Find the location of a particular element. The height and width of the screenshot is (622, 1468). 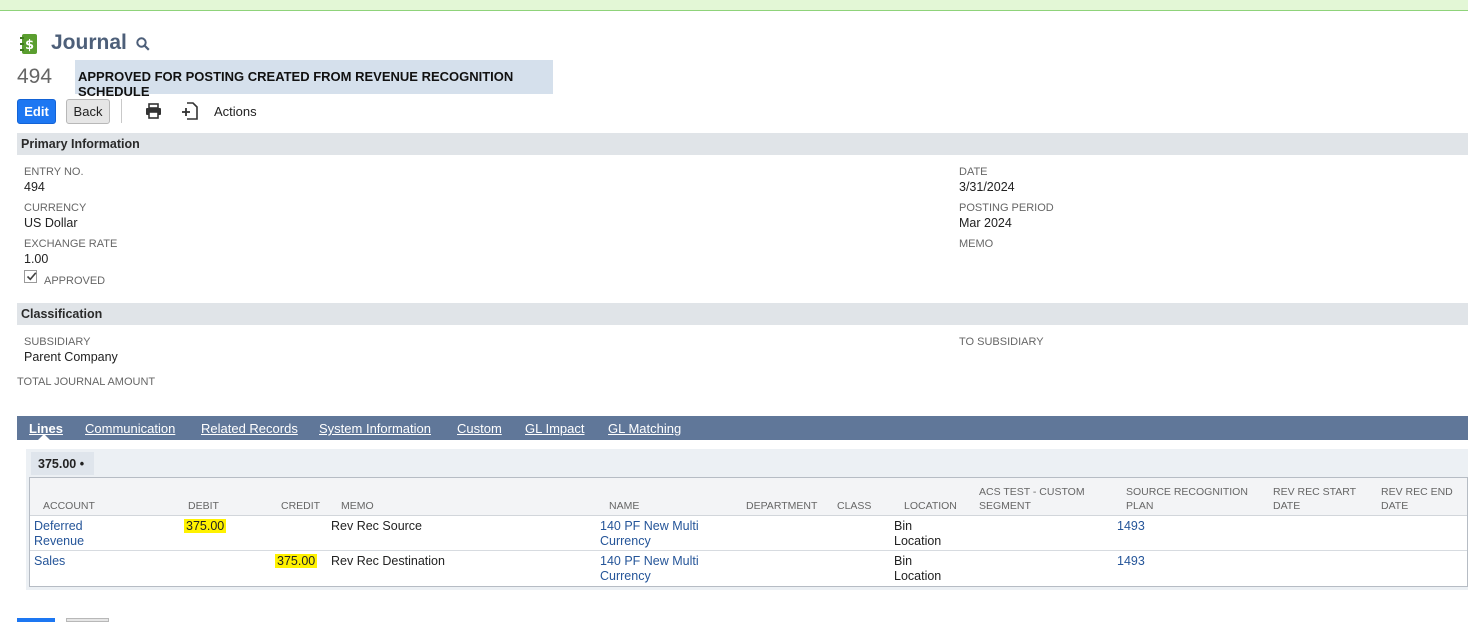

memo-label: MEMO is located at coordinates (976, 244).